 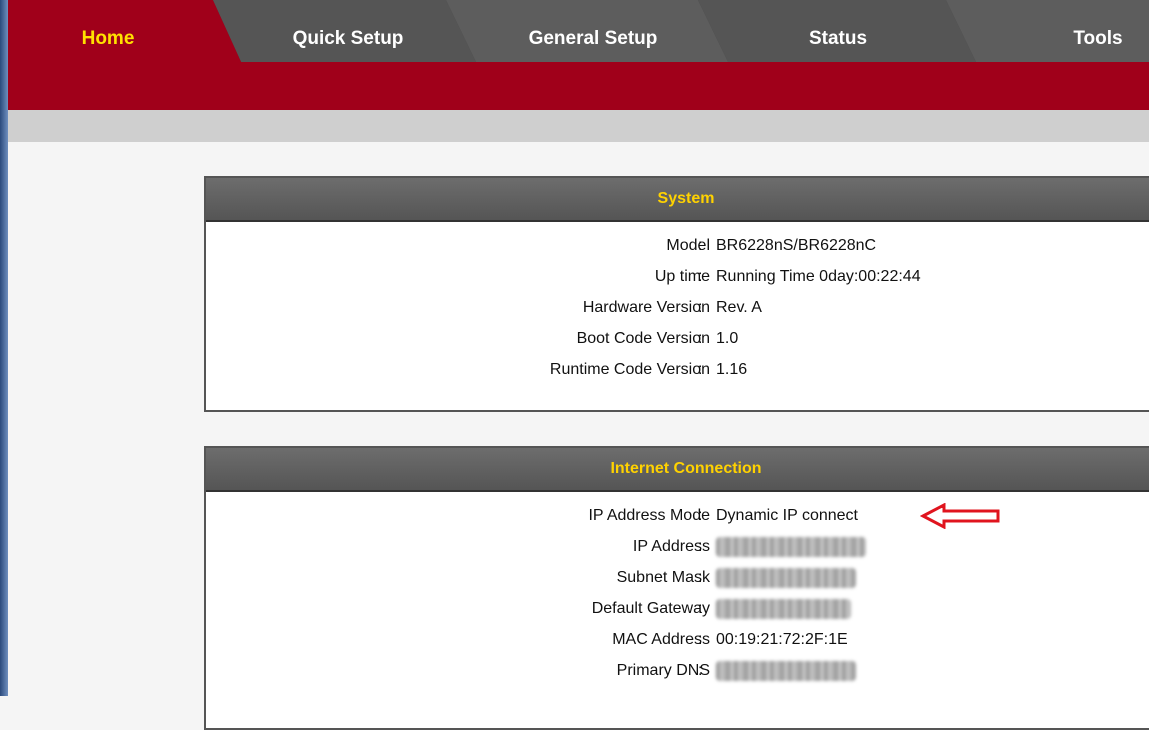 I want to click on row-label: IP Address Mode, so click(x=649, y=515).